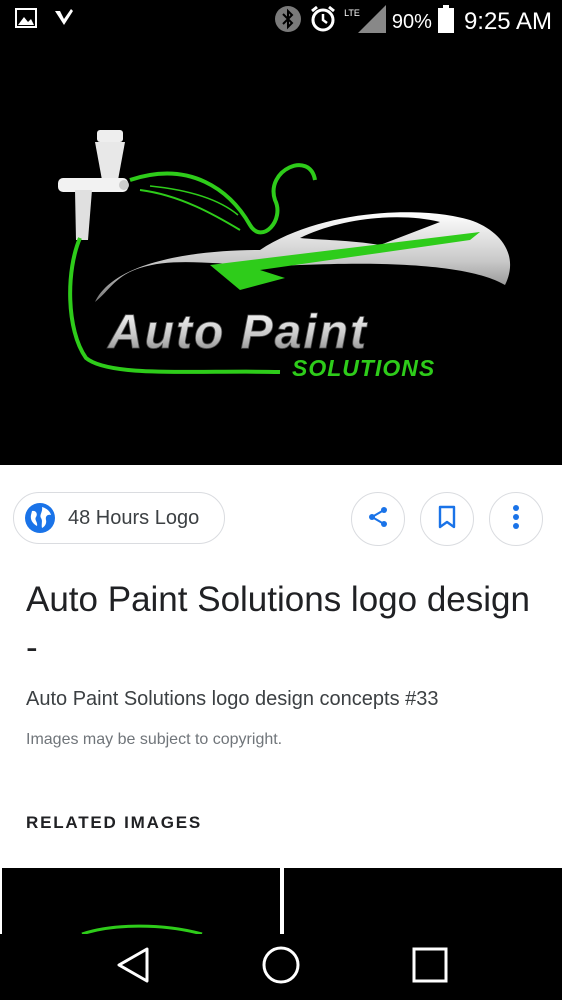  I want to click on source-chip: 48 Hours Logo, so click(119, 518).